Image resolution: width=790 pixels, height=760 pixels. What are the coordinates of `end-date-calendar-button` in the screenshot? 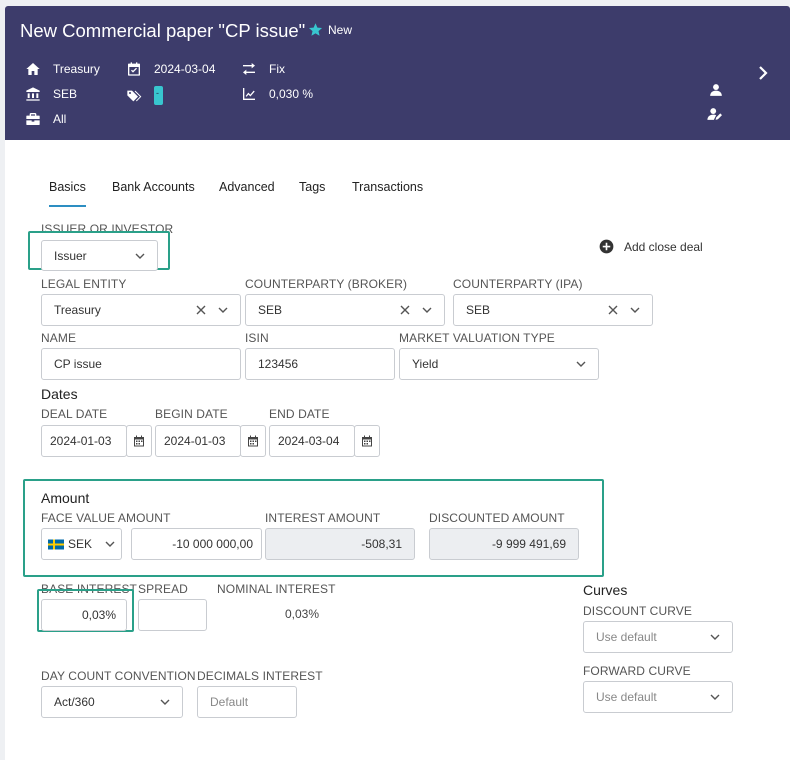 It's located at (367, 441).